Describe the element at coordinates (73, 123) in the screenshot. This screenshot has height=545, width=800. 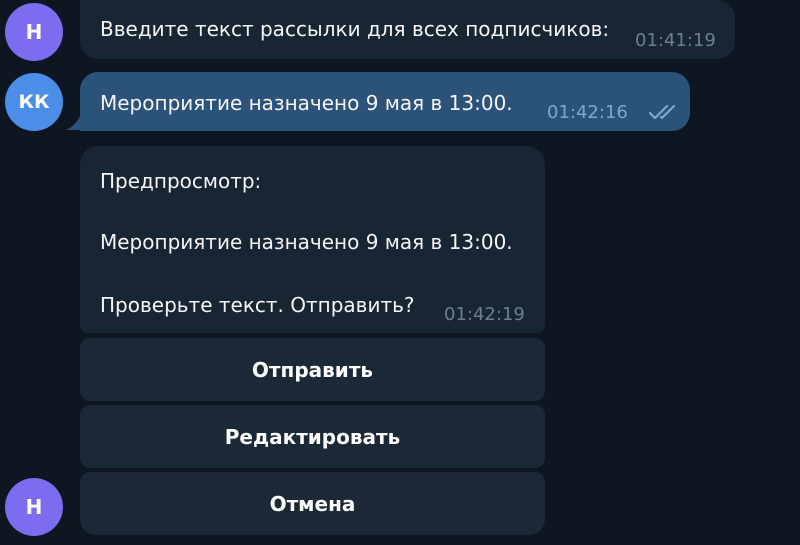
I see `bubble-tail` at that location.